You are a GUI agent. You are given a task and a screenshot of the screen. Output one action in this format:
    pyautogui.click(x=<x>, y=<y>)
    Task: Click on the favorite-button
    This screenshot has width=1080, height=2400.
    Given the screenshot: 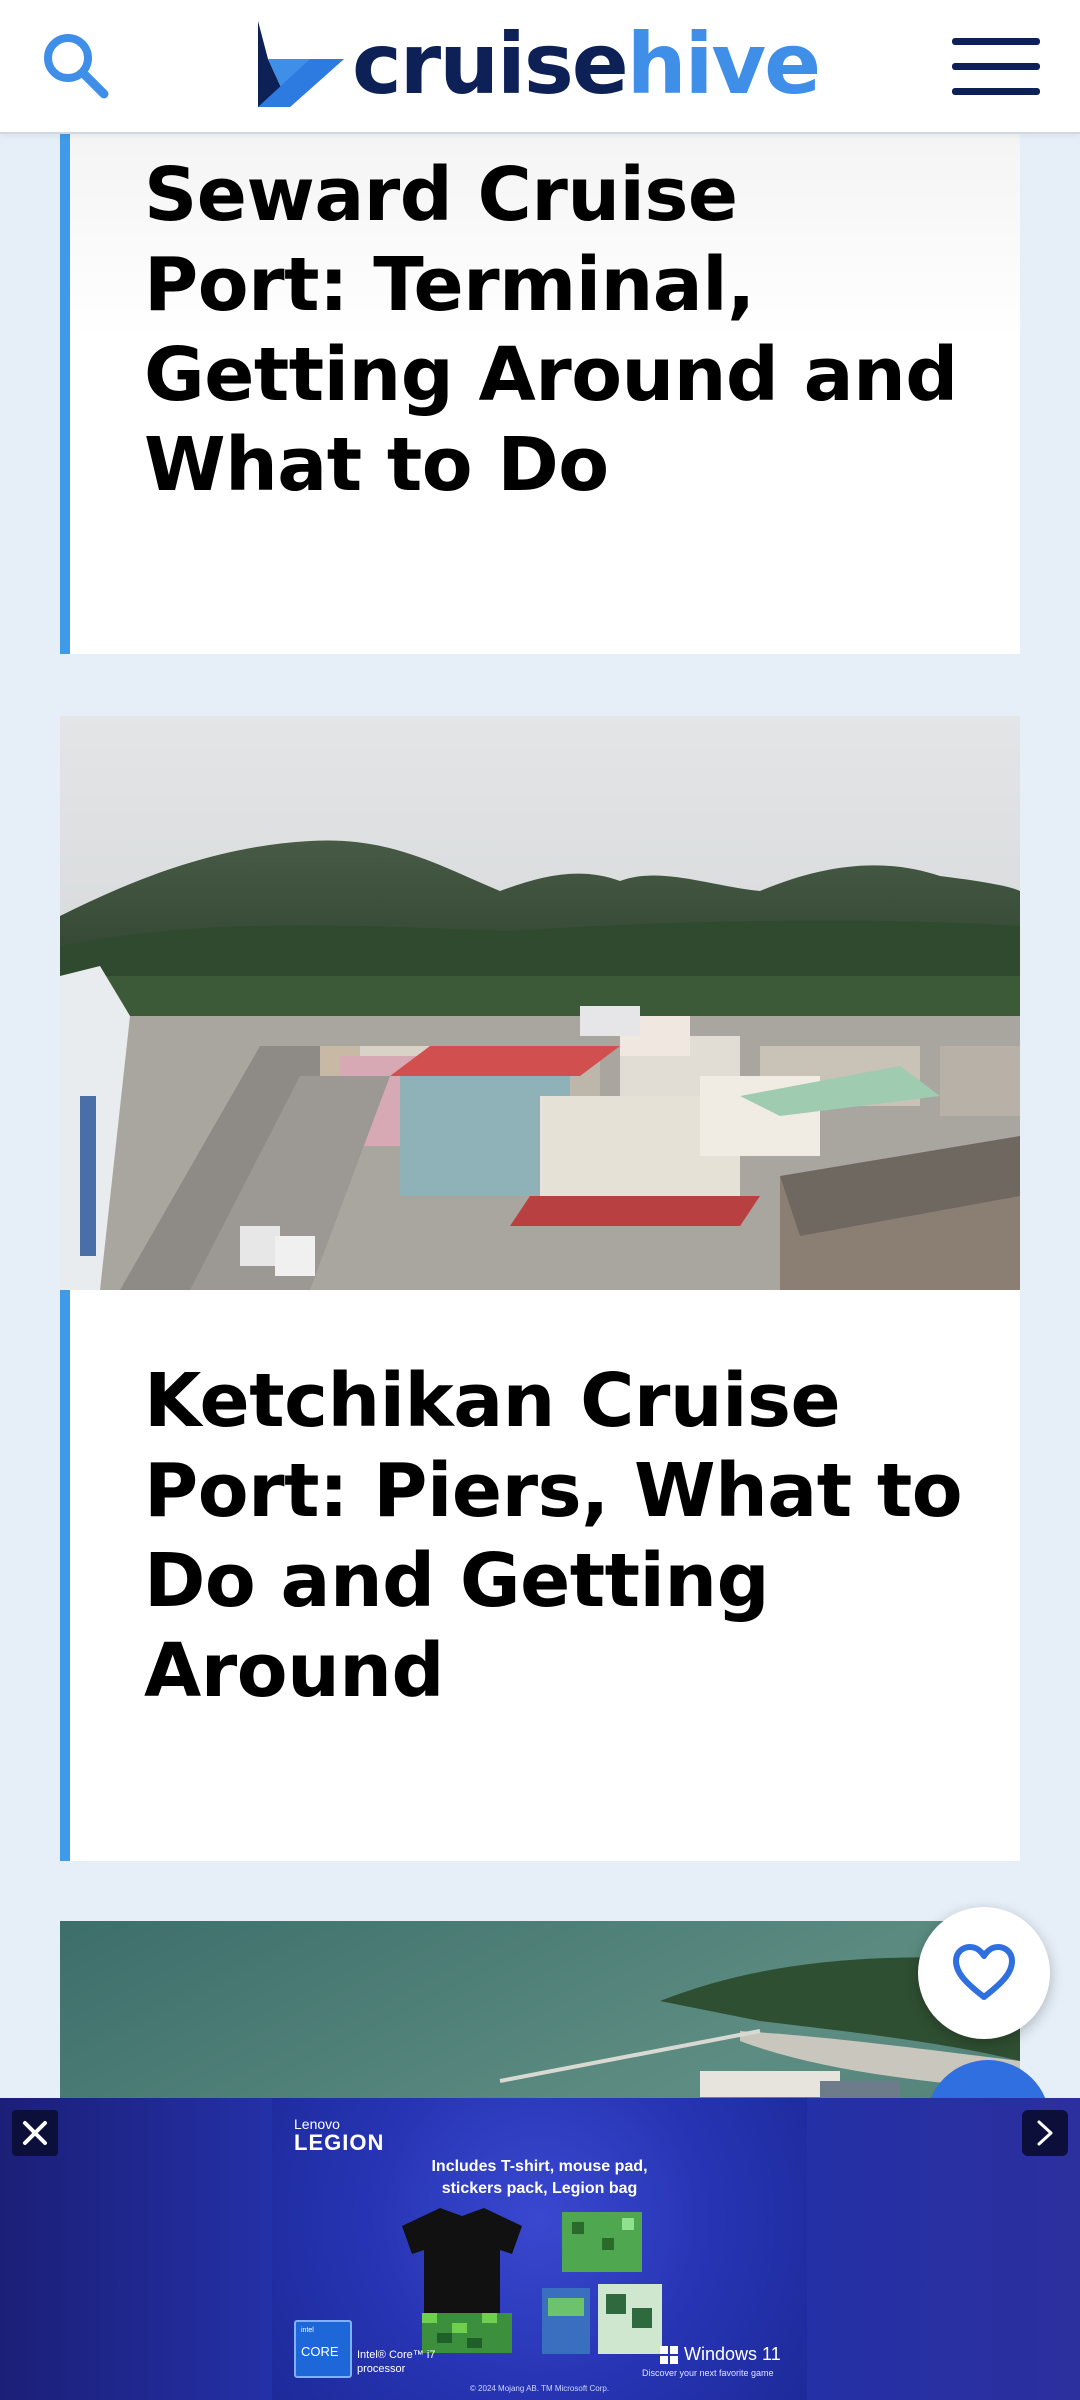 What is the action you would take?
    pyautogui.click(x=984, y=1973)
    